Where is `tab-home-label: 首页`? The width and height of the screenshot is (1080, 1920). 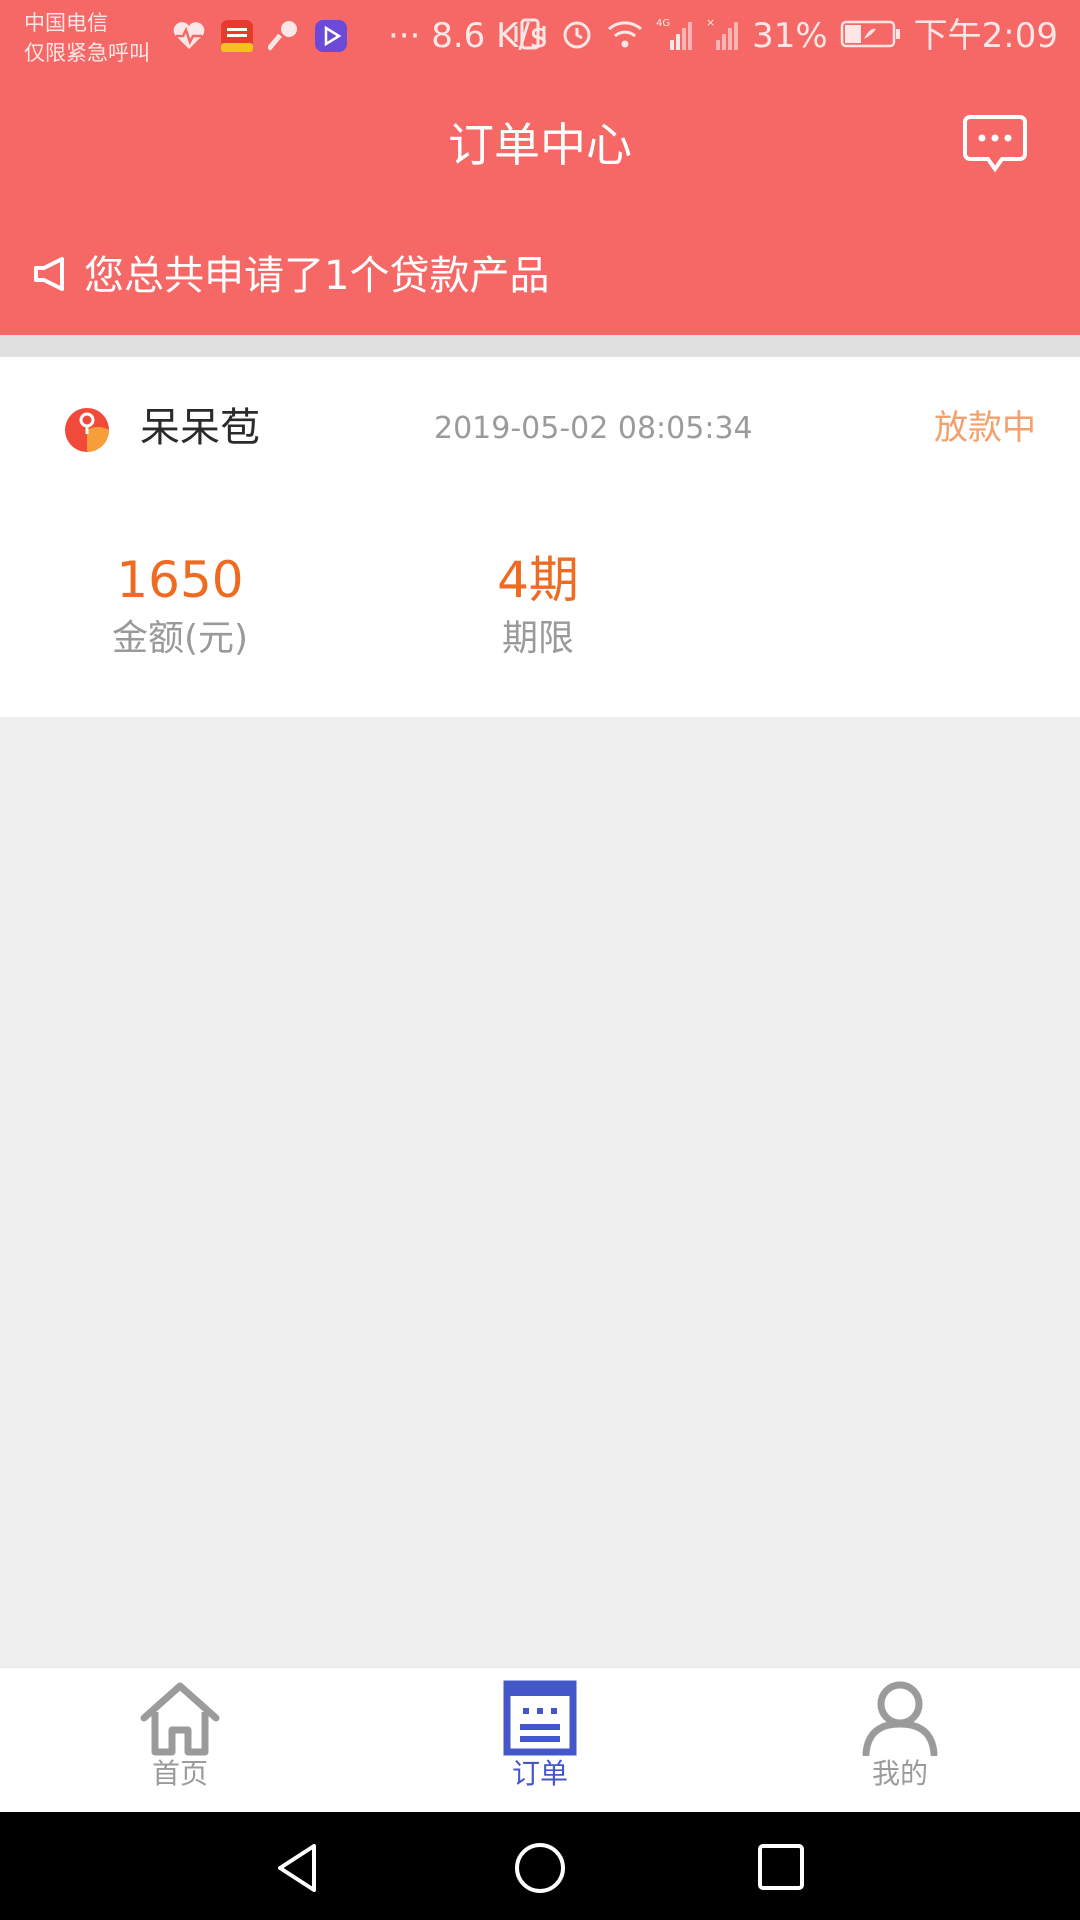
tab-home-label: 首页 is located at coordinates (179, 1773).